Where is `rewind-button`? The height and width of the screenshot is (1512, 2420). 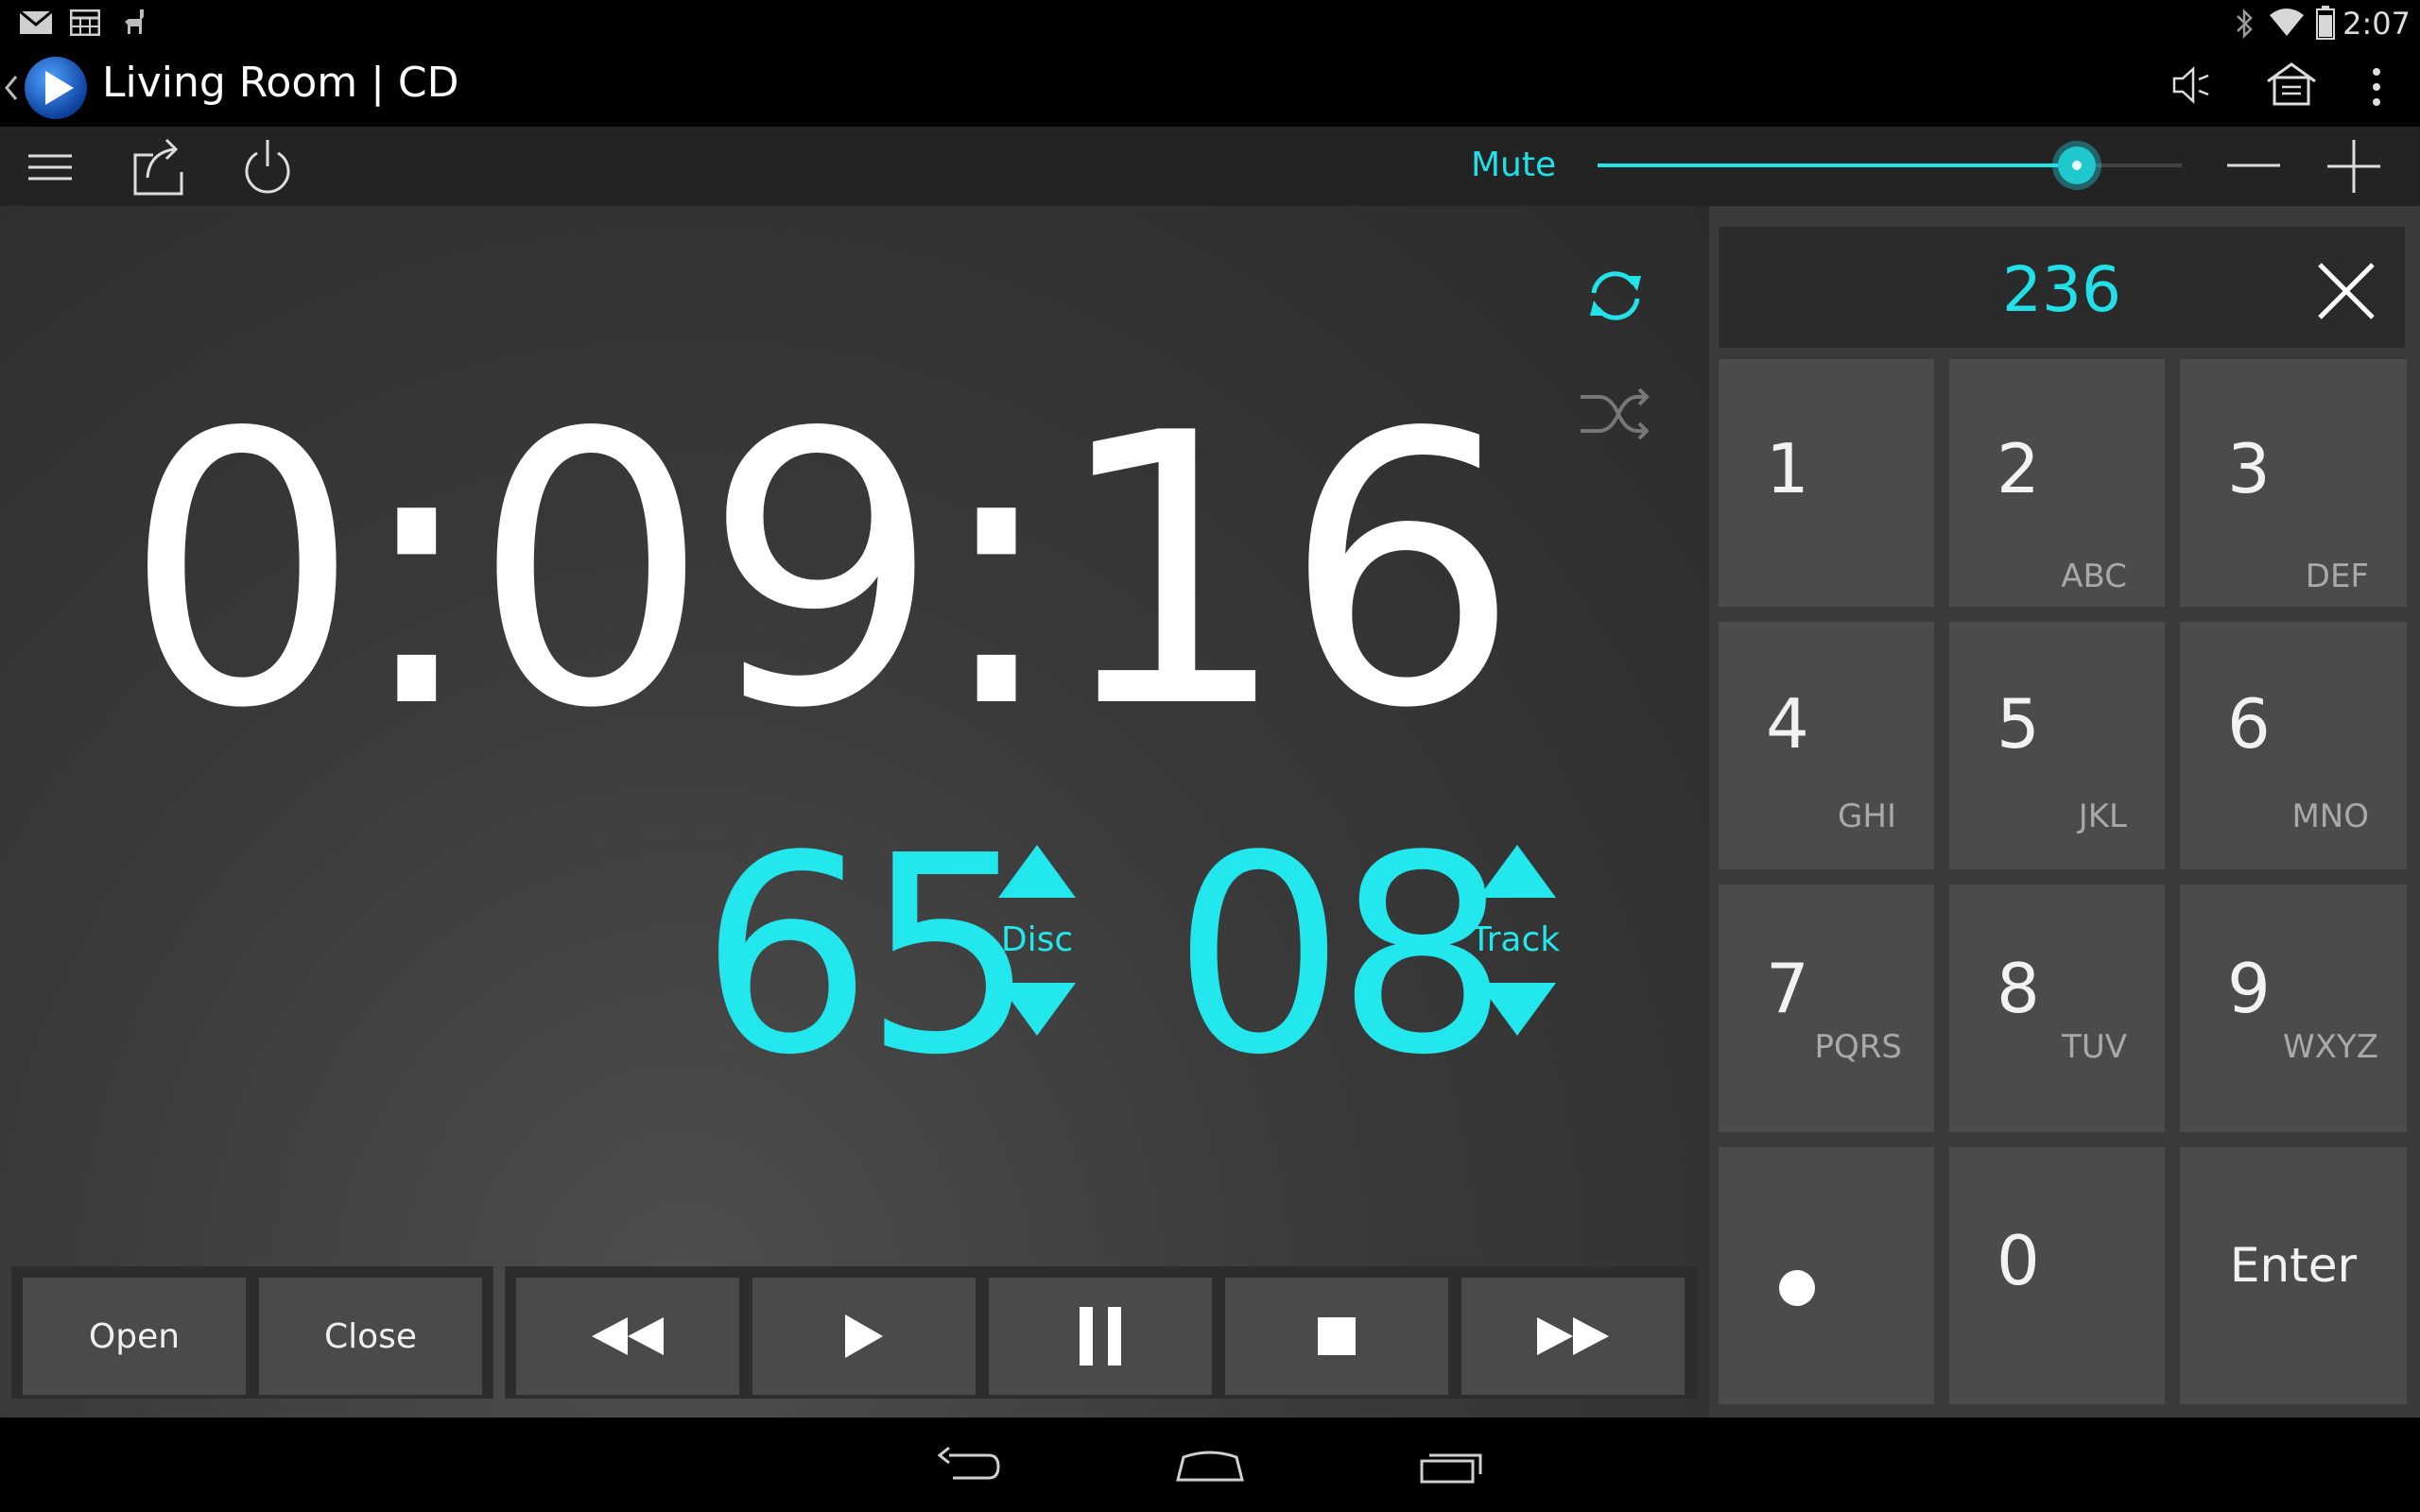
rewind-button is located at coordinates (627, 1336).